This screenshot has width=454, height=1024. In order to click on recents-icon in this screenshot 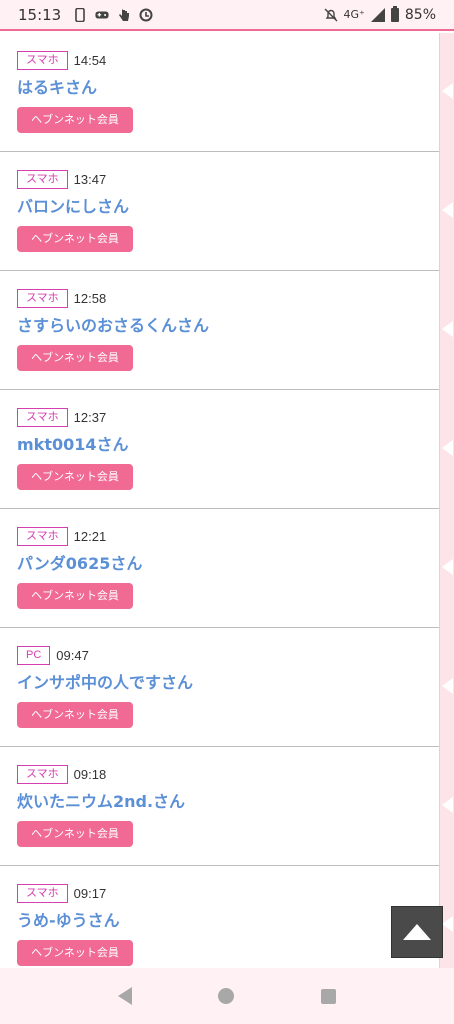, I will do `click(328, 996)`.